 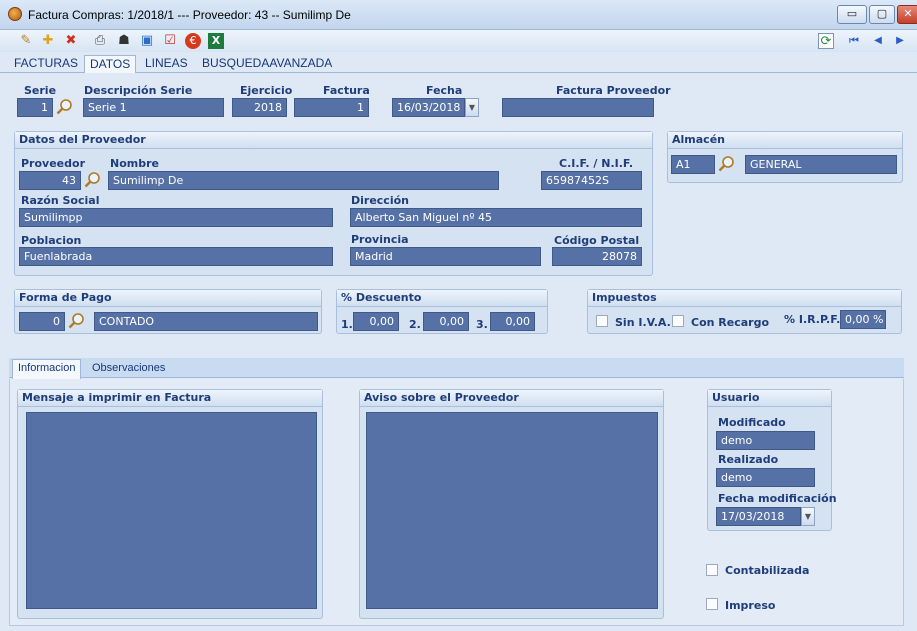 I want to click on nombre-label: Nombre, so click(x=134, y=163).